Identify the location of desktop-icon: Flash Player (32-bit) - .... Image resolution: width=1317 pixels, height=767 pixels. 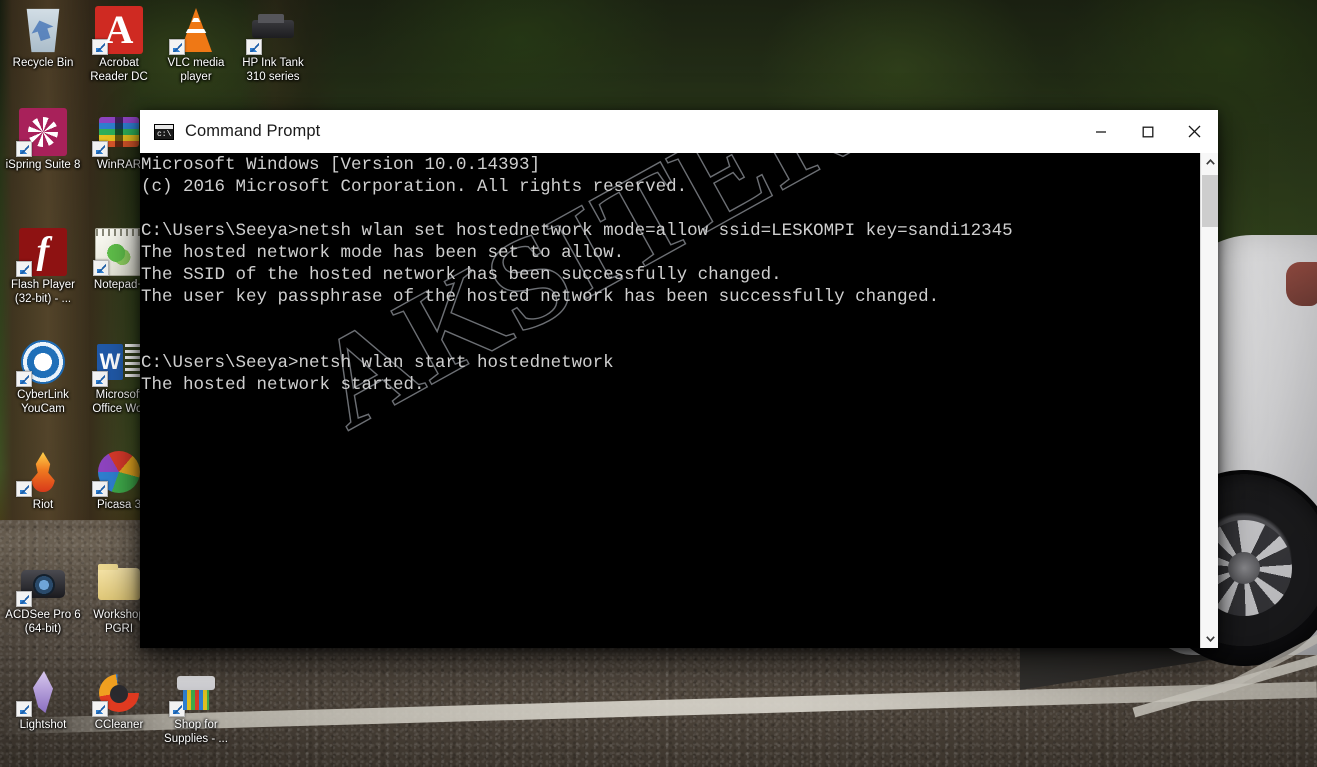
(43, 267).